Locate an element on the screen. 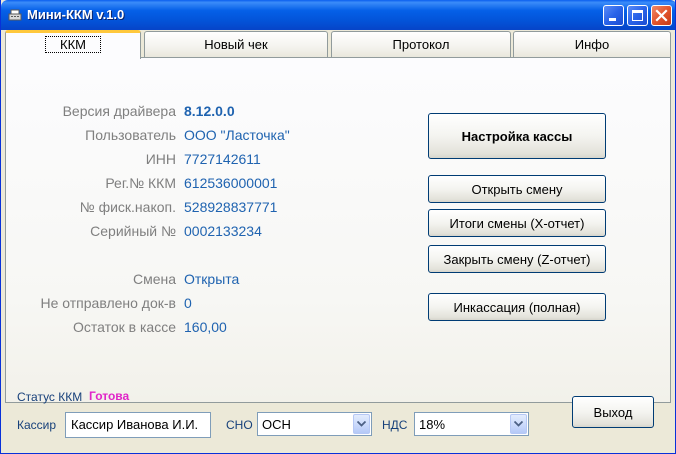 This screenshot has width=676, height=454. tab-protocol: Протокол is located at coordinates (421, 44).